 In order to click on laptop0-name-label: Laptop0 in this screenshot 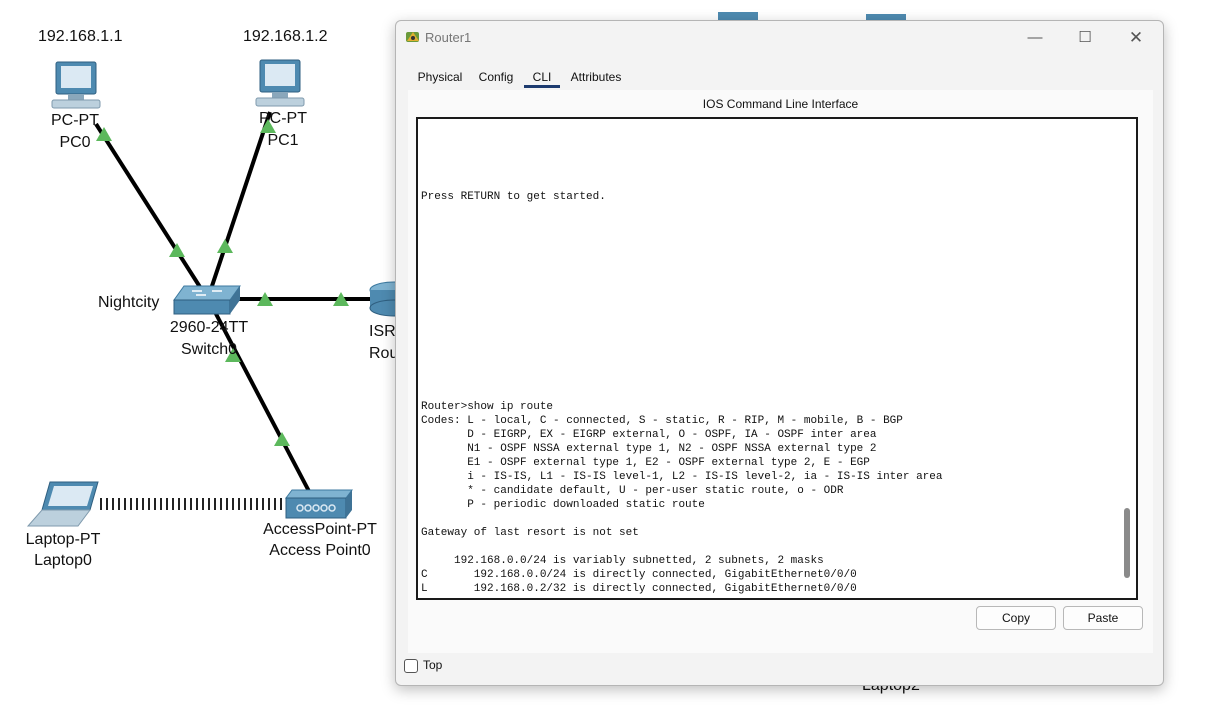, I will do `click(63, 560)`.